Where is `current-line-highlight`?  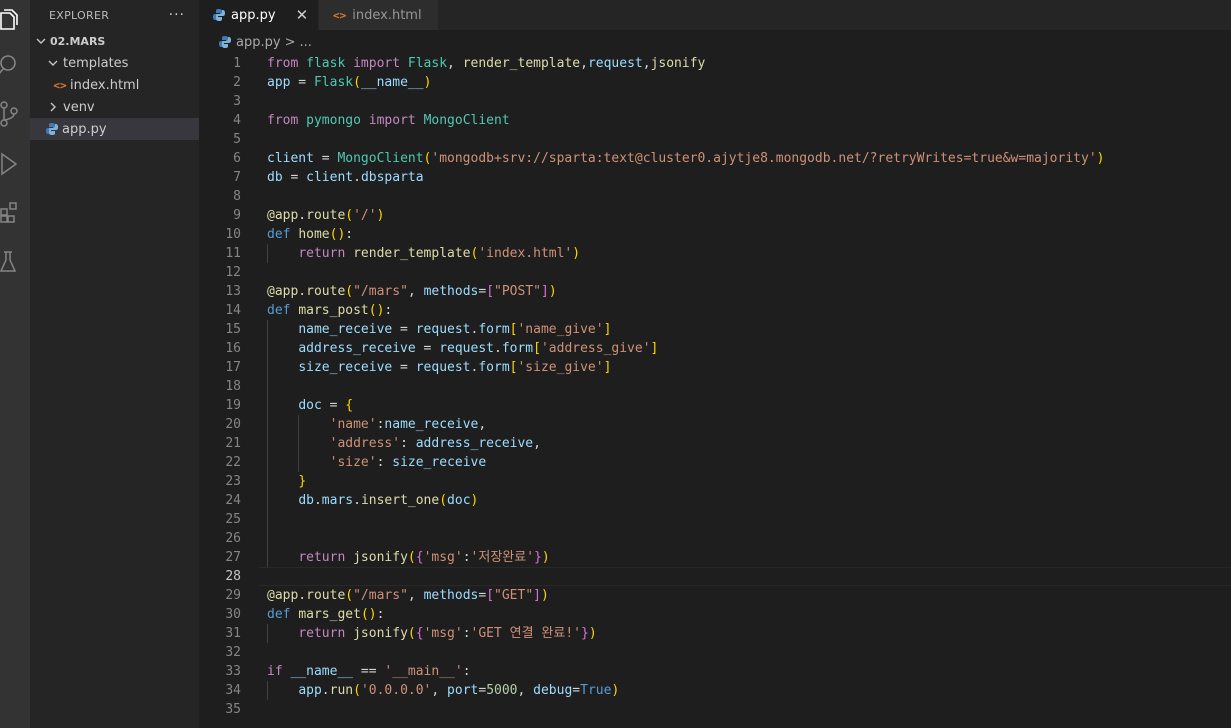 current-line-highlight is located at coordinates (745, 576).